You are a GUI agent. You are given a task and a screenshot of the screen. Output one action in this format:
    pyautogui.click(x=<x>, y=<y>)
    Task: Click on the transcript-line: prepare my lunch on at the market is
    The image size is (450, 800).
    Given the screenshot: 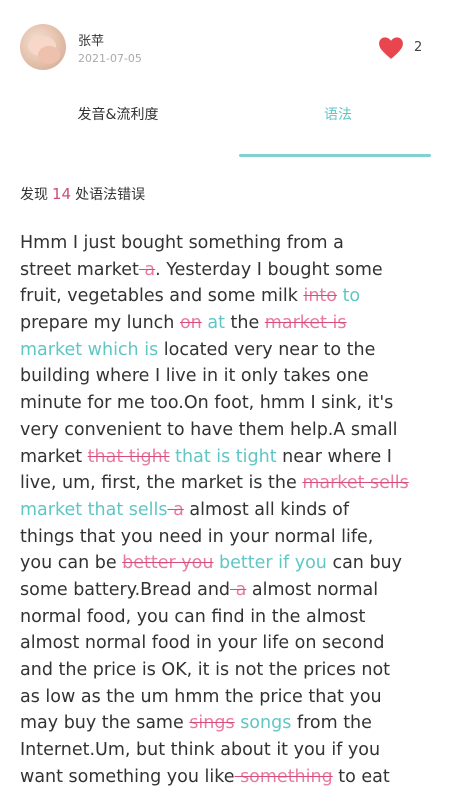 What is the action you would take?
    pyautogui.click(x=227, y=323)
    